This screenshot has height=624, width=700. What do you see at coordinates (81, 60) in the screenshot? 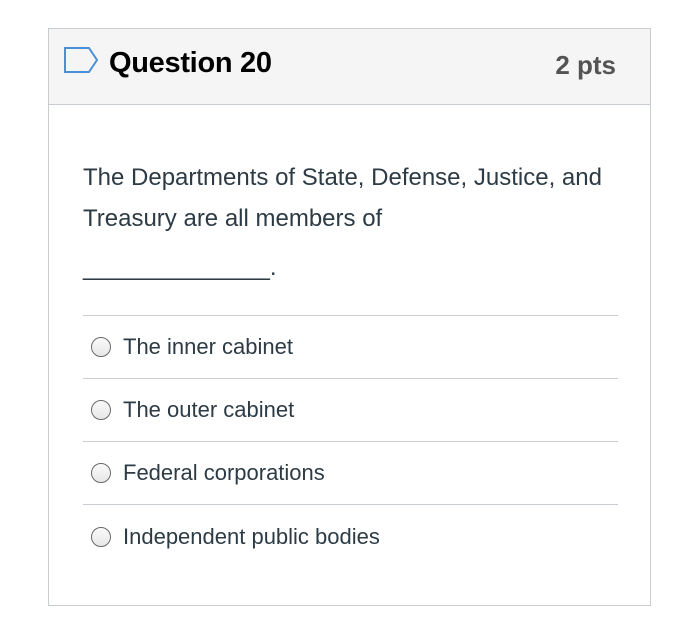
I see `flag-icon` at bounding box center [81, 60].